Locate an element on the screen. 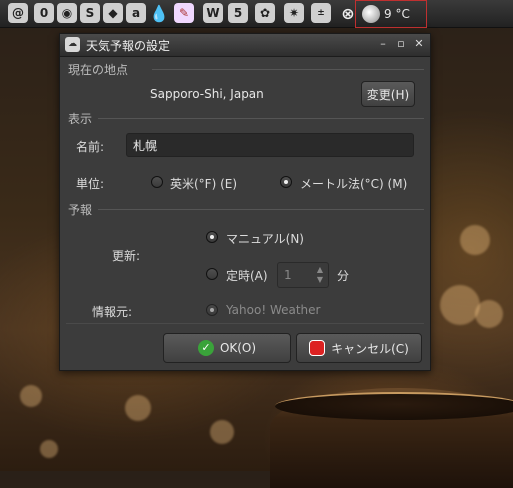 Image resolution: width=513 pixels, height=488 pixels. top-panel: @ 0 ◉ S ◆ a 💧 ✎ W 5 ✿ ✷ ± ⊗ 9 °C is located at coordinates (256, 14).